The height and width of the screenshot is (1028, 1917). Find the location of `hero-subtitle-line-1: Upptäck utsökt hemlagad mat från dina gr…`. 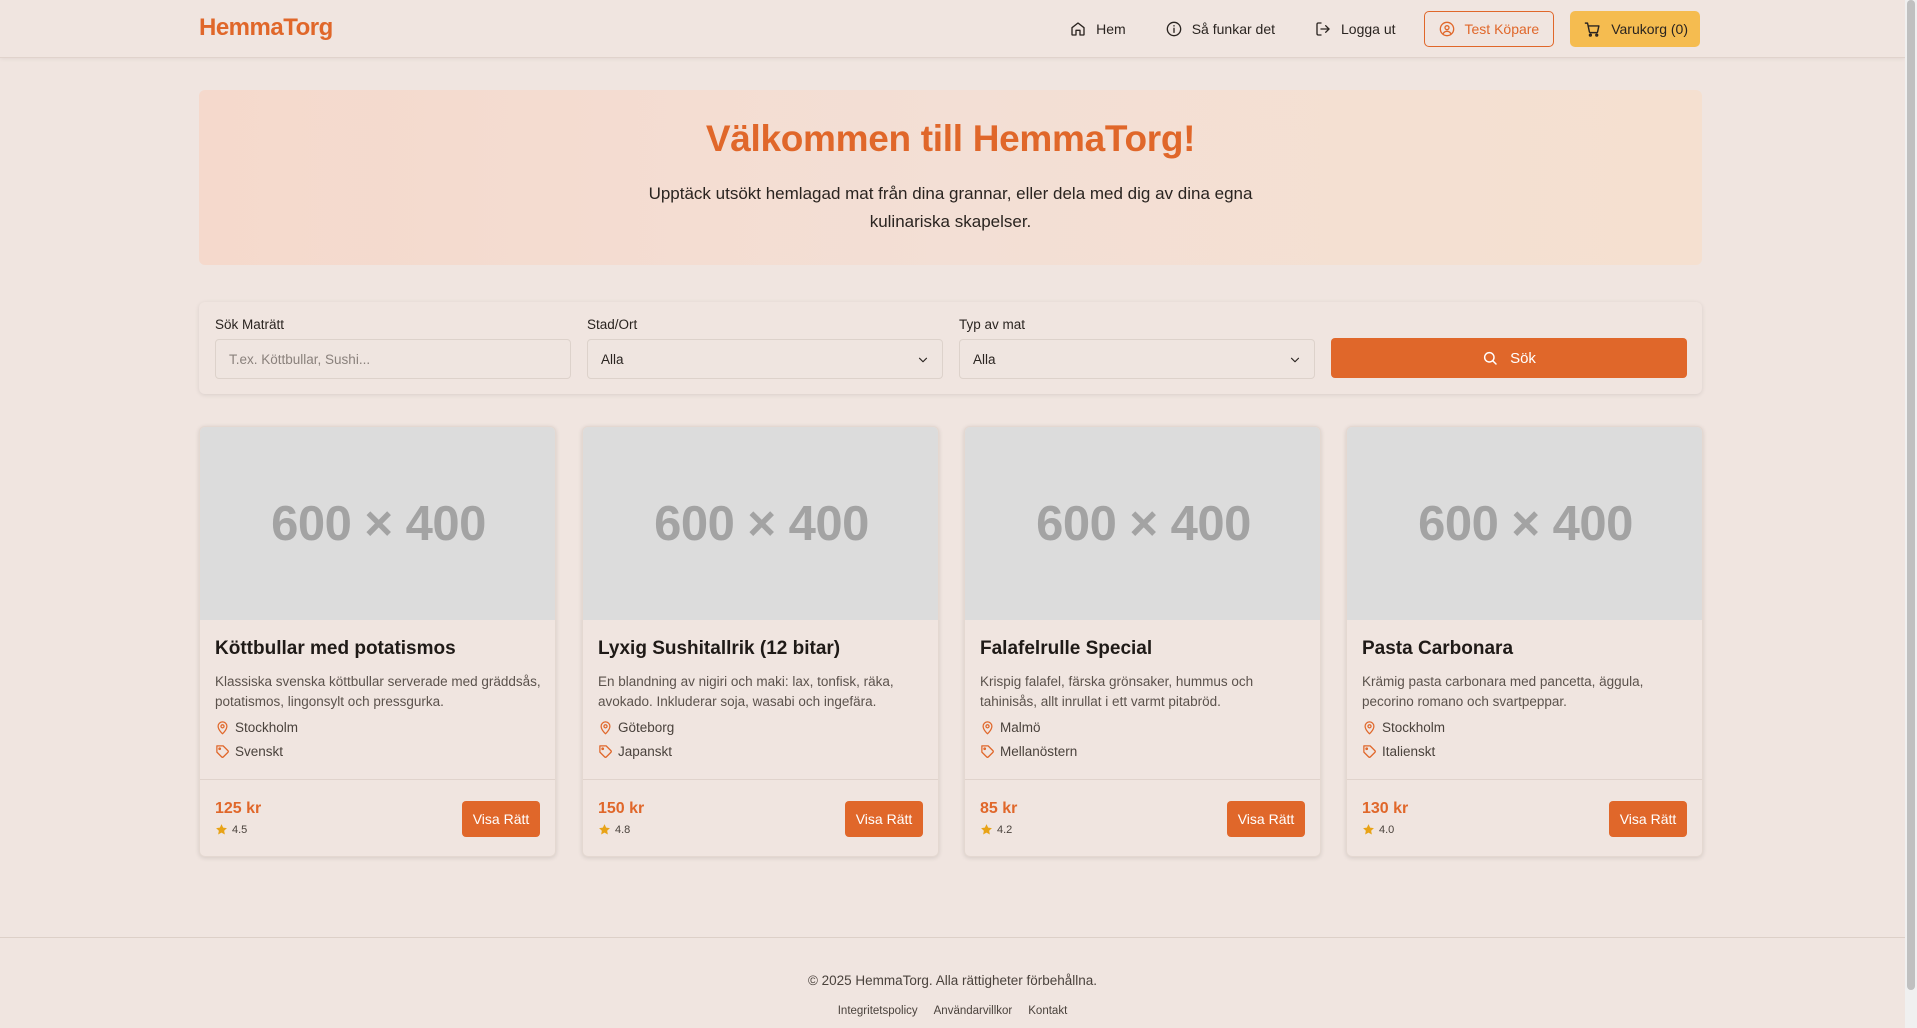

hero-subtitle-line-1: Upptäck utsökt hemlagad mat från dina gr… is located at coordinates (950, 193).